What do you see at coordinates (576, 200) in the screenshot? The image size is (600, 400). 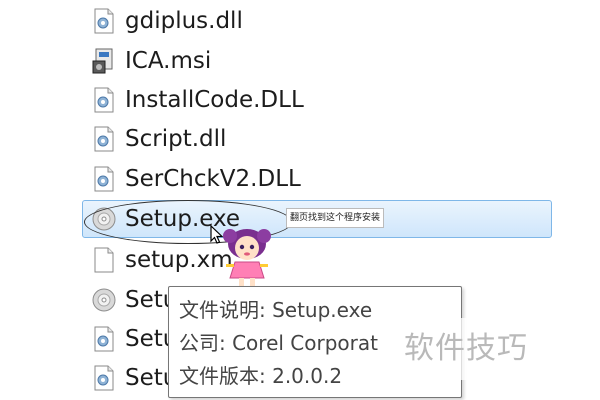 I see `right-margin` at bounding box center [576, 200].